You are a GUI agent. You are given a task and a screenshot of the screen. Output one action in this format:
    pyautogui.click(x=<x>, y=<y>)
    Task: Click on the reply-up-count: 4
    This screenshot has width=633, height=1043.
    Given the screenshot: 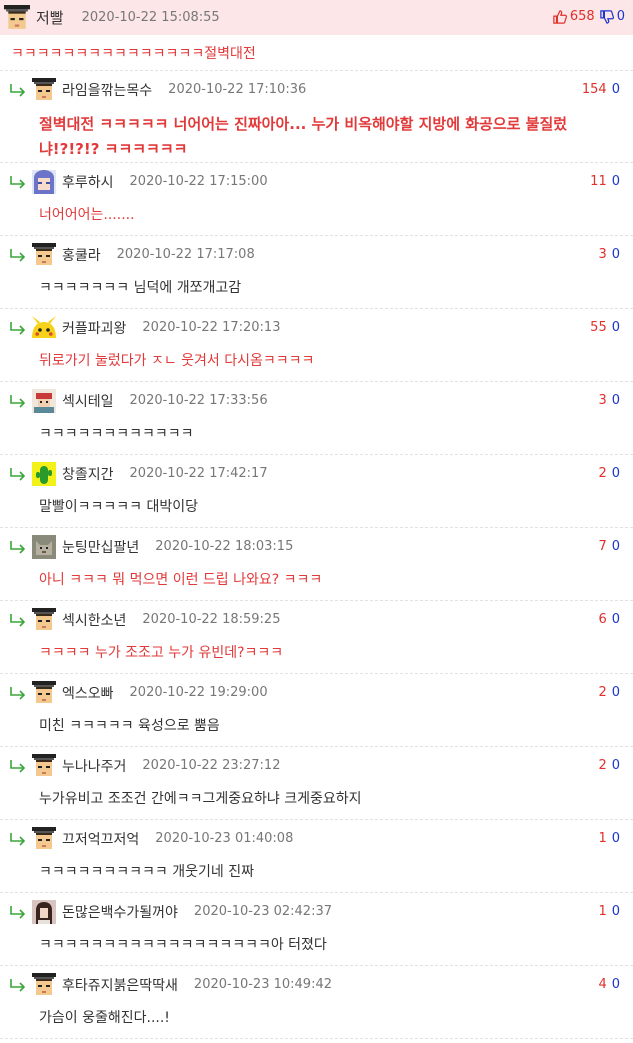 What is the action you would take?
    pyautogui.click(x=602, y=984)
    